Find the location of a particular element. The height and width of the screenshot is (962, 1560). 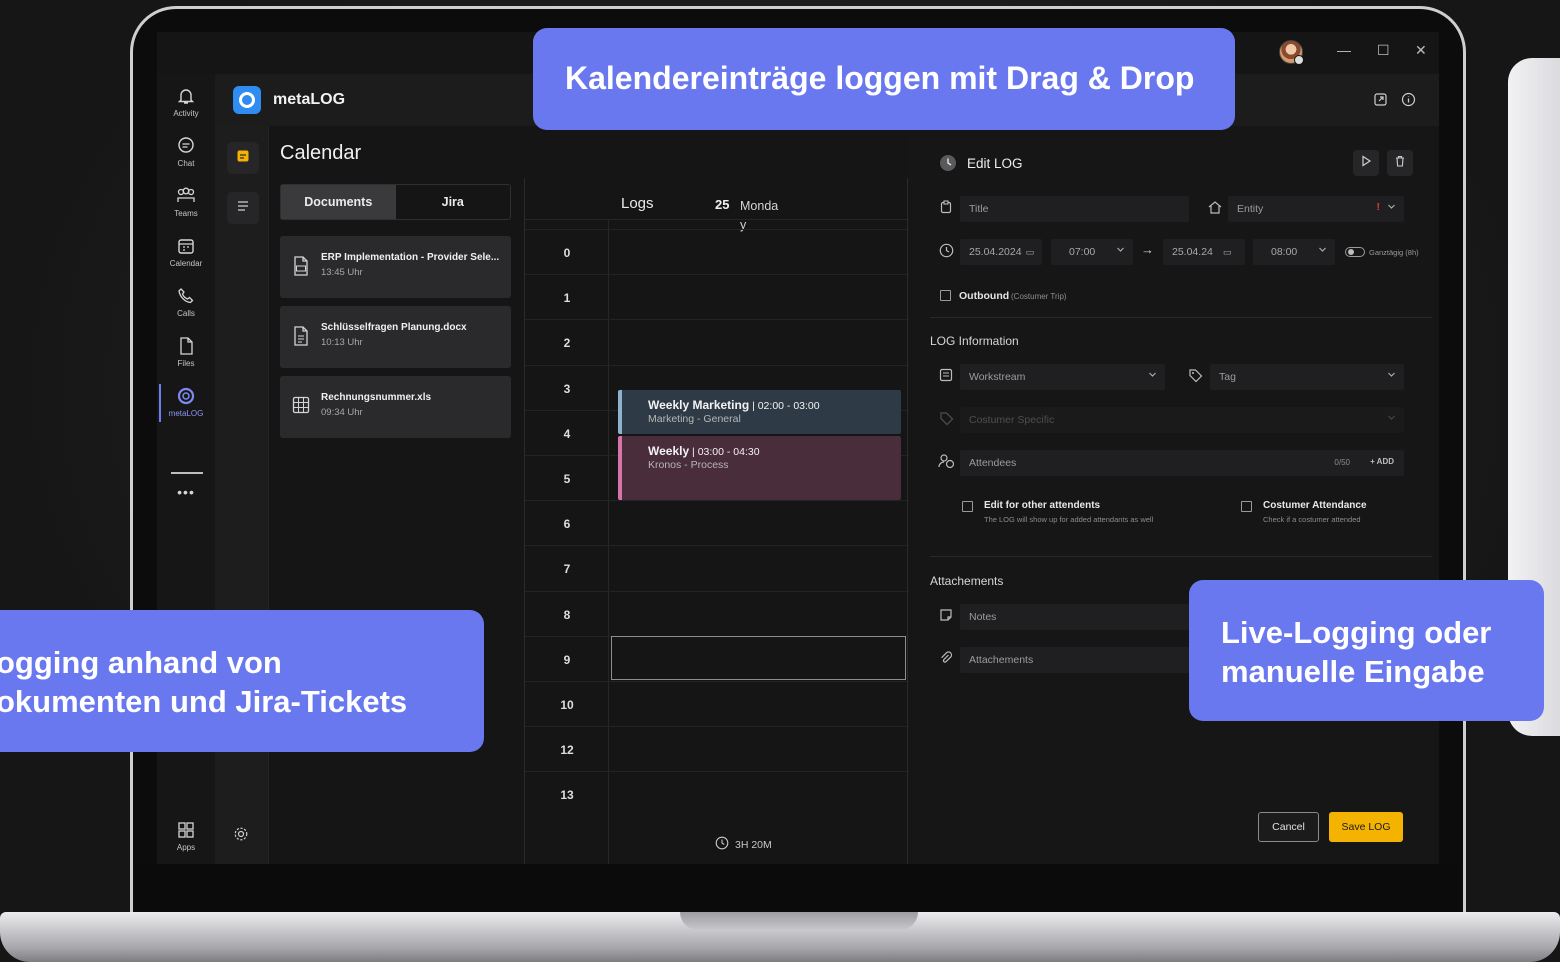

attendees-input: Attendees 0/50 + ADD is located at coordinates (1182, 463).